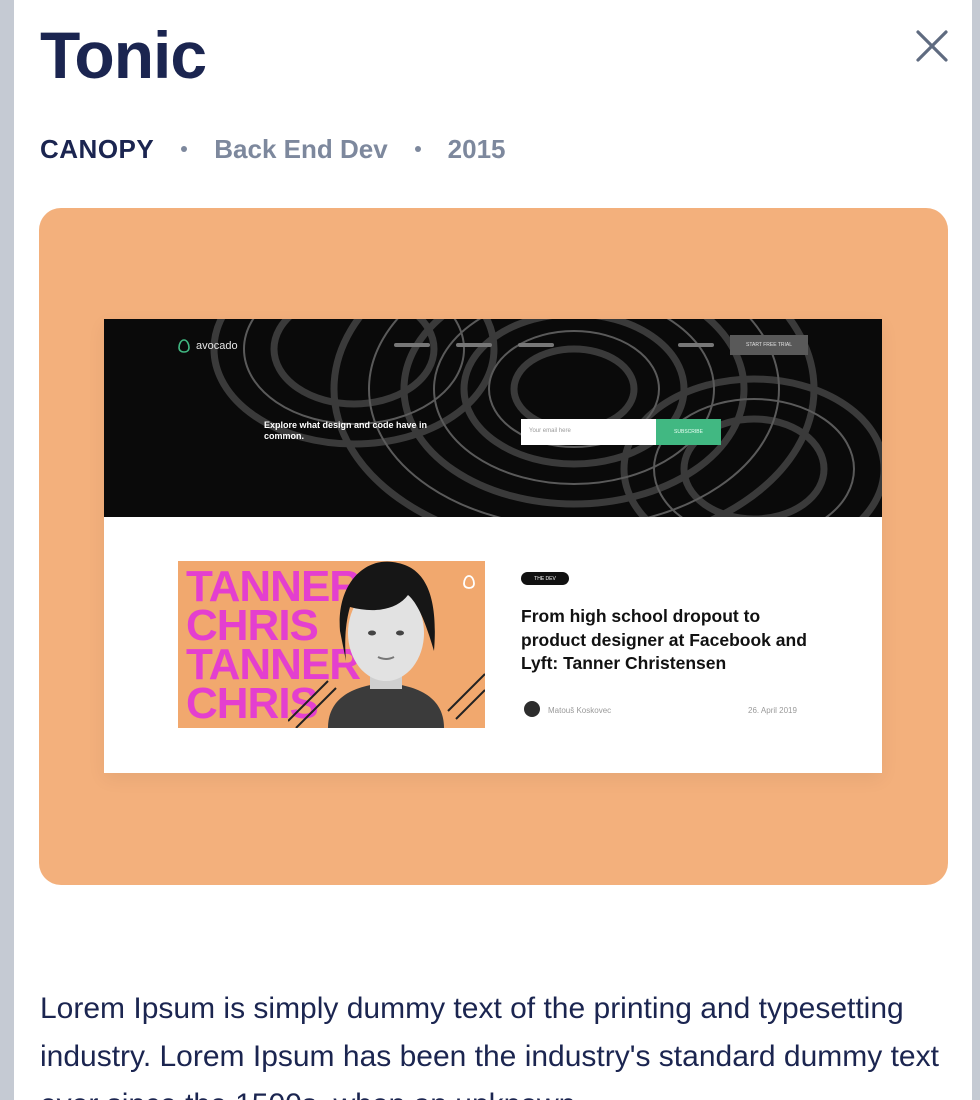  What do you see at coordinates (386, 644) in the screenshot?
I see `portrait-photo` at bounding box center [386, 644].